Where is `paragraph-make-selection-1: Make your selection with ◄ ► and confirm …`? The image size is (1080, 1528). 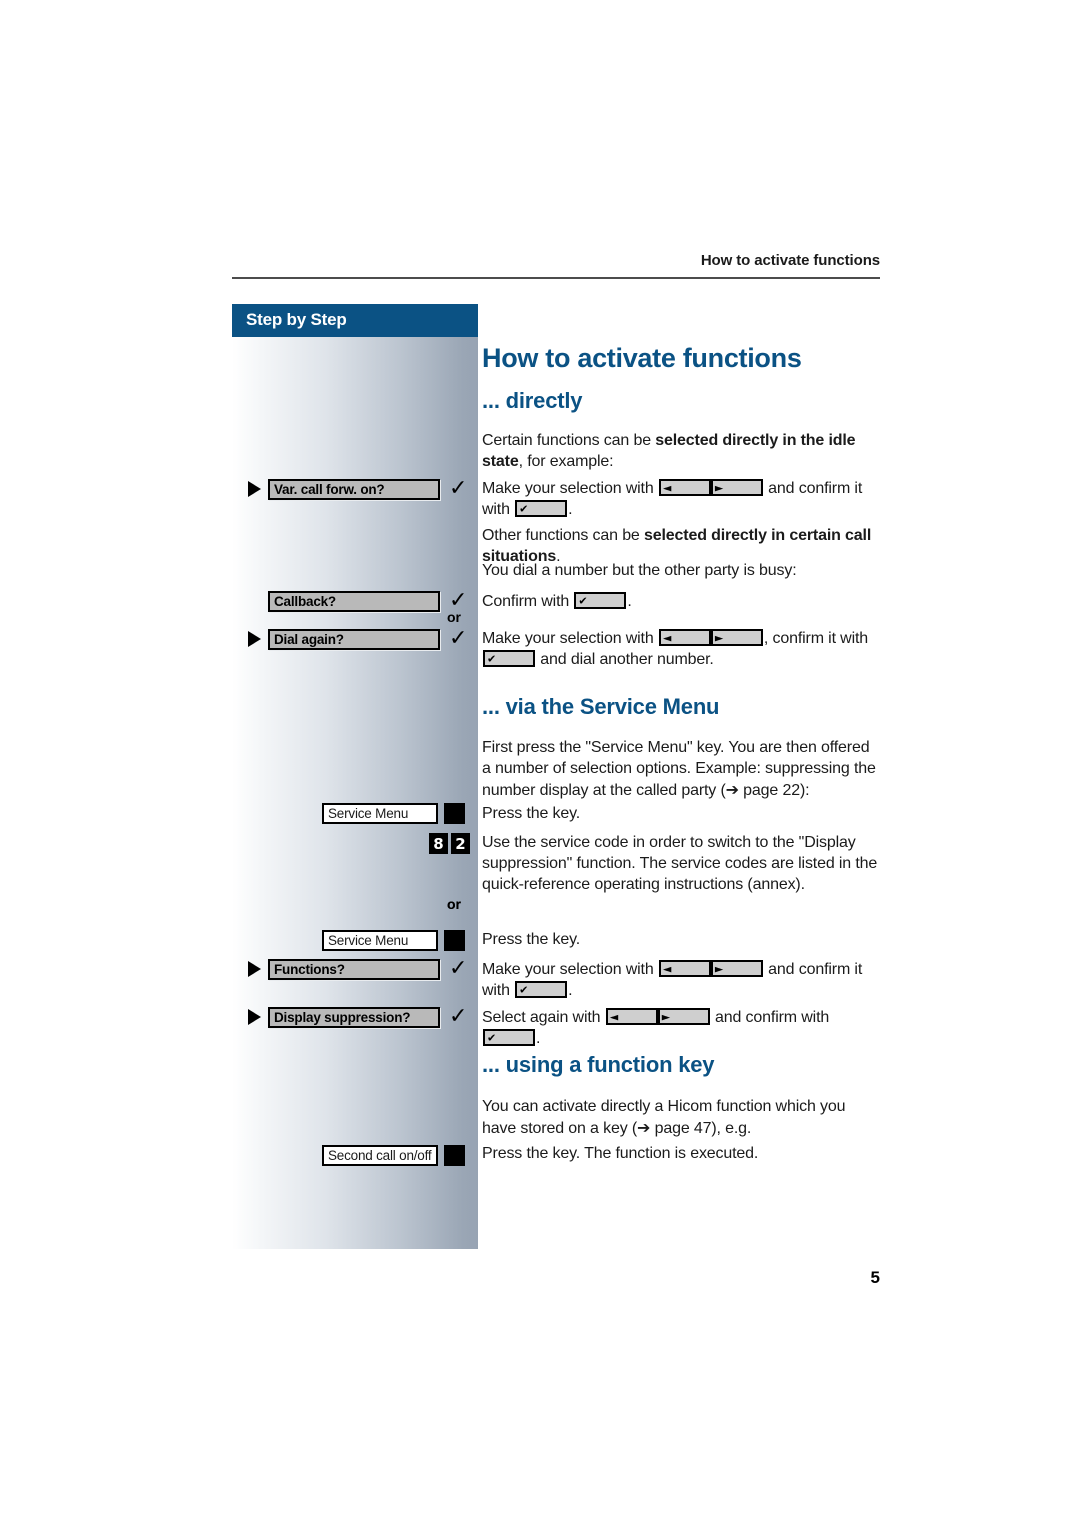 paragraph-make-selection-1: Make your selection with ◄ ► and confirm … is located at coordinates (682, 499).